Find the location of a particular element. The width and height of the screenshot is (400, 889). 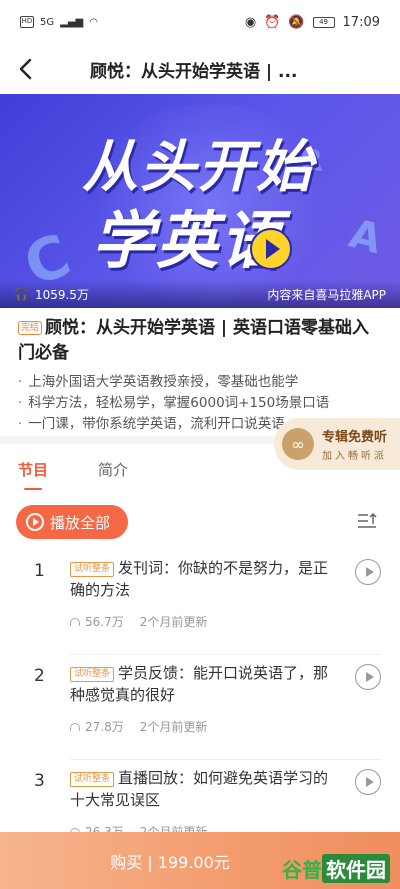

tab-episodes: 节目 is located at coordinates (33, 472).